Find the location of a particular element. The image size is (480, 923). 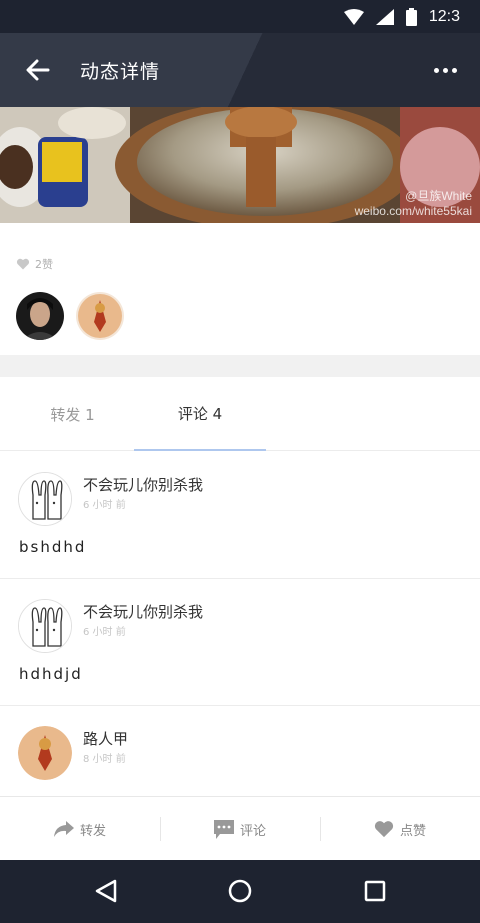

tab-comment: 评论 4 is located at coordinates (200, 414).